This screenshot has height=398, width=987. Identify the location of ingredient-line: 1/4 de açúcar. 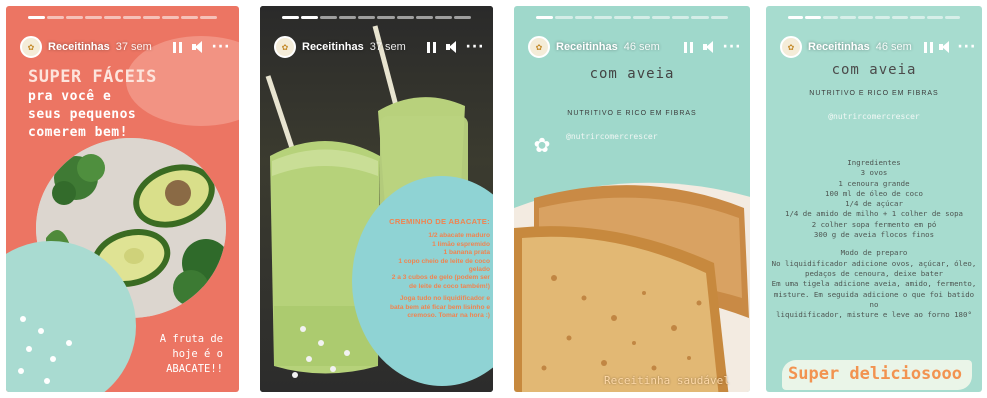
(874, 204).